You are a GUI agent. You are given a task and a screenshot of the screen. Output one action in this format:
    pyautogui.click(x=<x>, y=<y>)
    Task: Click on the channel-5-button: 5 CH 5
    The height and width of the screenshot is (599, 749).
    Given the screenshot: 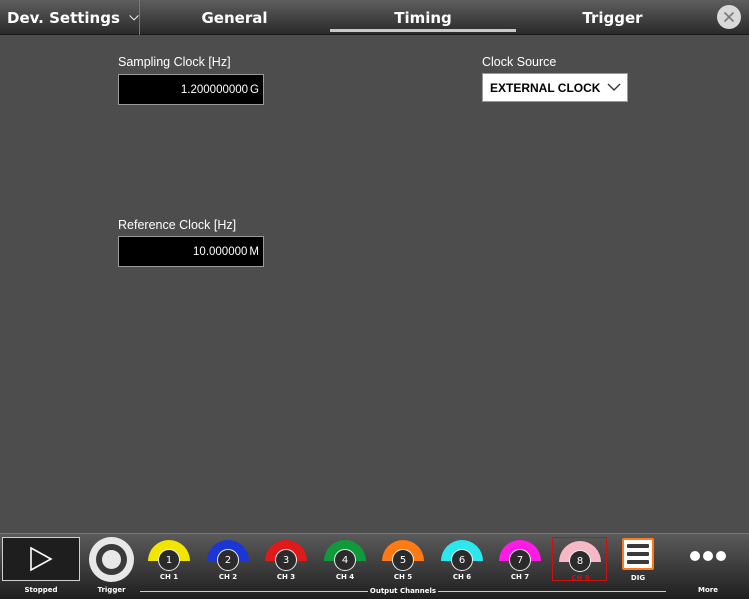 What is the action you would take?
    pyautogui.click(x=403, y=559)
    